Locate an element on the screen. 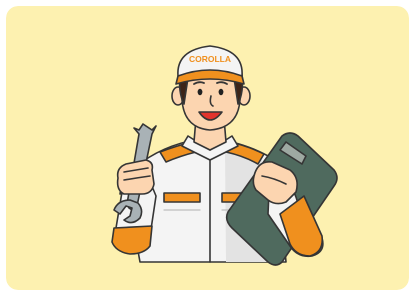 The height and width of the screenshot is (296, 415). left-chest-pocket is located at coordinates (182, 197).